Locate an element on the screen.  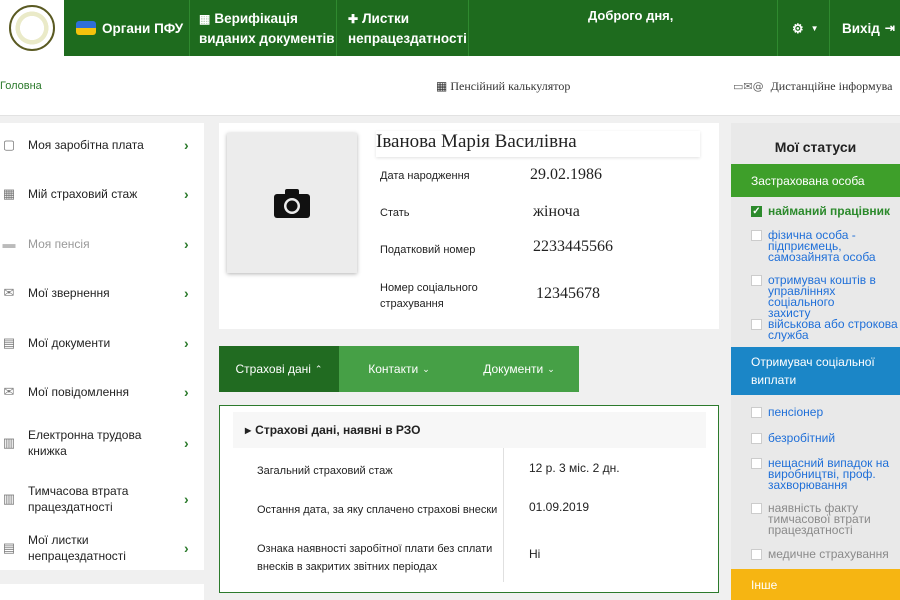
sidebar-item-label: Мої документи is located at coordinates (69, 343).